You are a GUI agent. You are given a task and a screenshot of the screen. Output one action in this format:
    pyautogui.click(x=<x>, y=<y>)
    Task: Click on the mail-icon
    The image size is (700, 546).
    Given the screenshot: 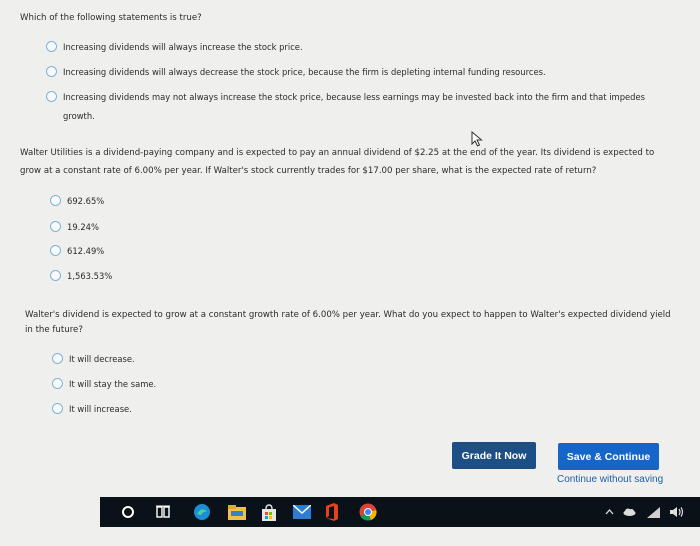 What is the action you would take?
    pyautogui.click(x=302, y=512)
    